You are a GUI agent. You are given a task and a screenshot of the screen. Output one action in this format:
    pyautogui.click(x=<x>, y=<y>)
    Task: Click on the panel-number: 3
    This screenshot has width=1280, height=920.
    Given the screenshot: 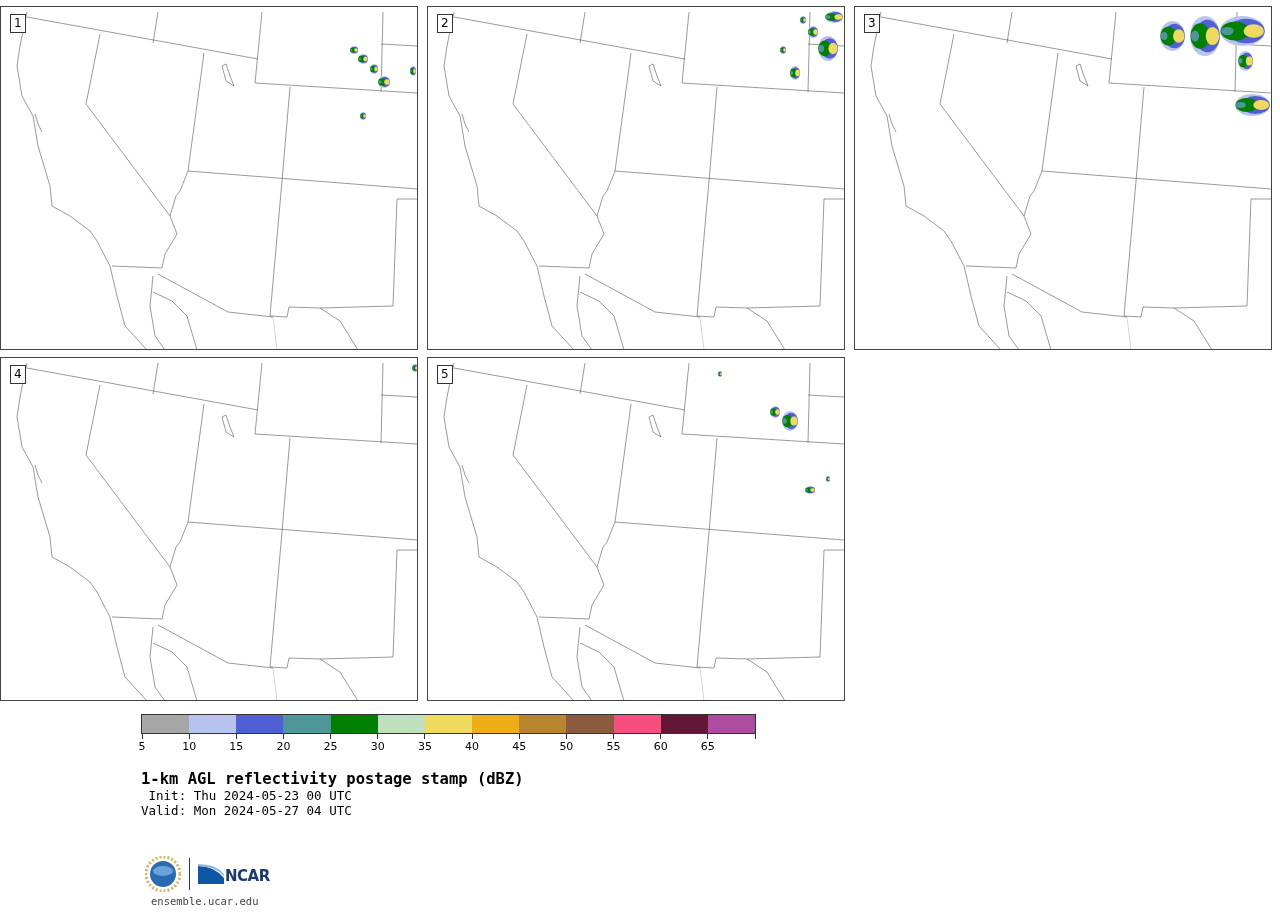 What is the action you would take?
    pyautogui.click(x=872, y=23)
    